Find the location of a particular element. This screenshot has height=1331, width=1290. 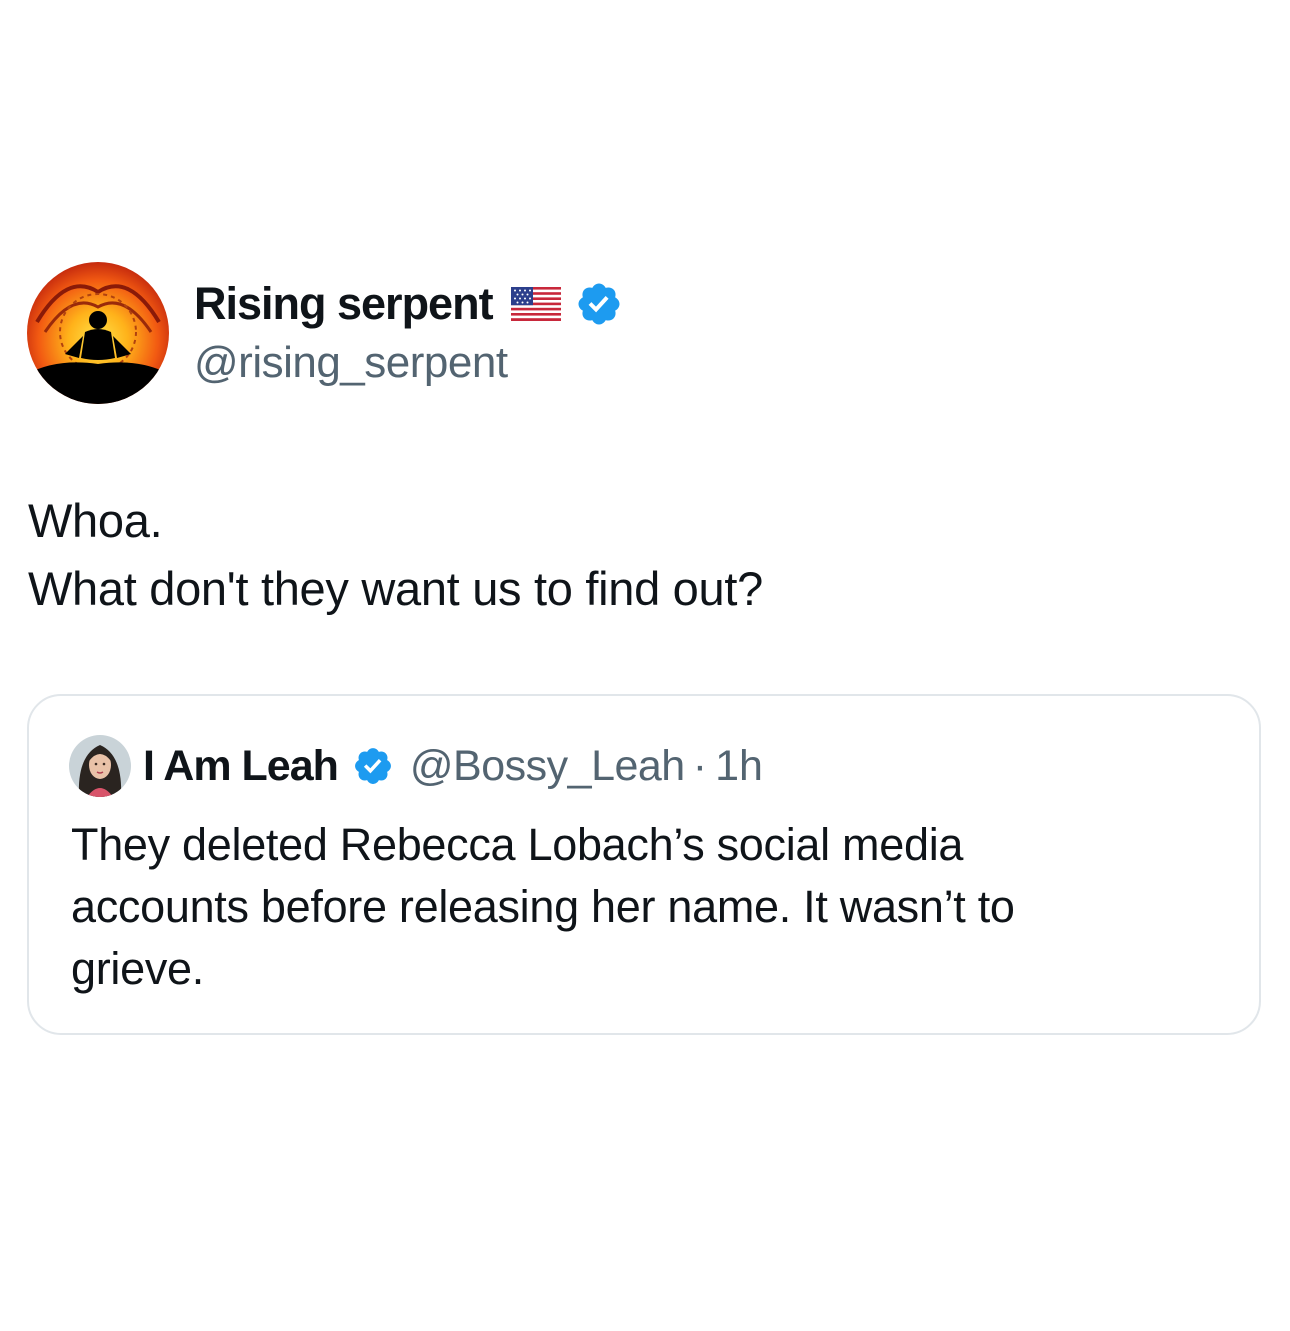

meditation-silhouette-avatar-image is located at coordinates (98, 333).